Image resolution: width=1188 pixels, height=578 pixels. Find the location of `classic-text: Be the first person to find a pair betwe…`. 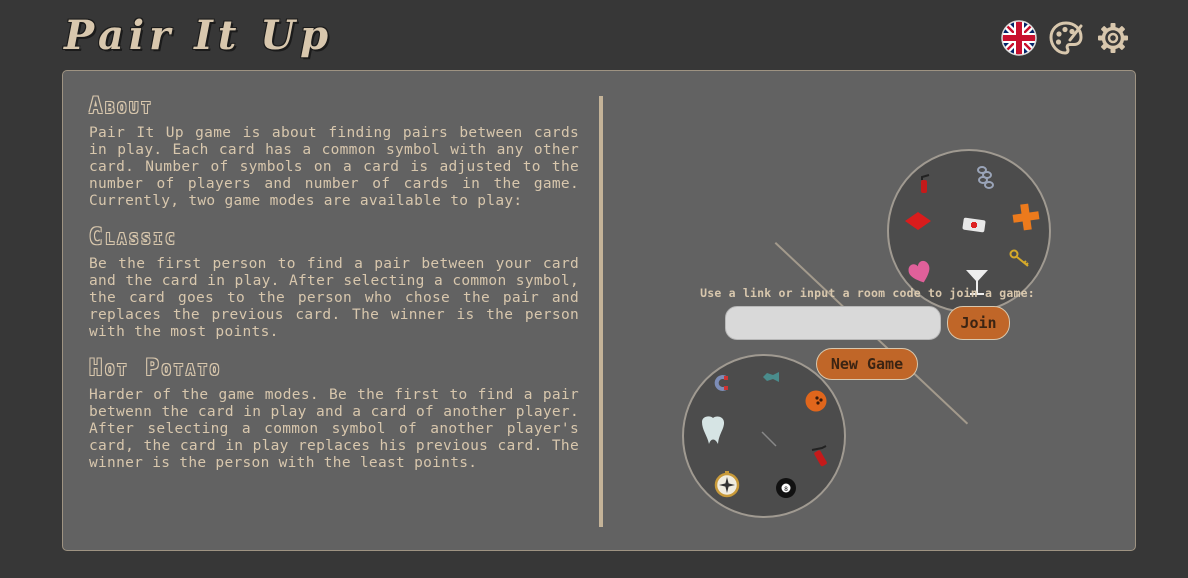

classic-text: Be the first person to find a pair betwe… is located at coordinates (334, 298).